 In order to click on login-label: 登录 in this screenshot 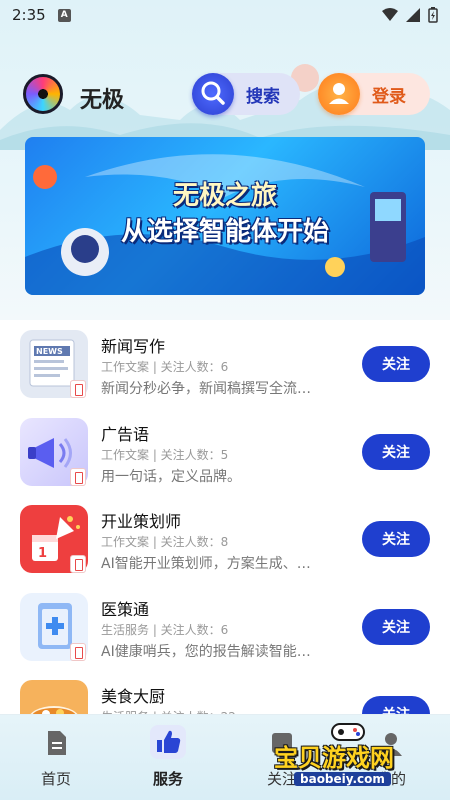, I will do `click(389, 96)`.